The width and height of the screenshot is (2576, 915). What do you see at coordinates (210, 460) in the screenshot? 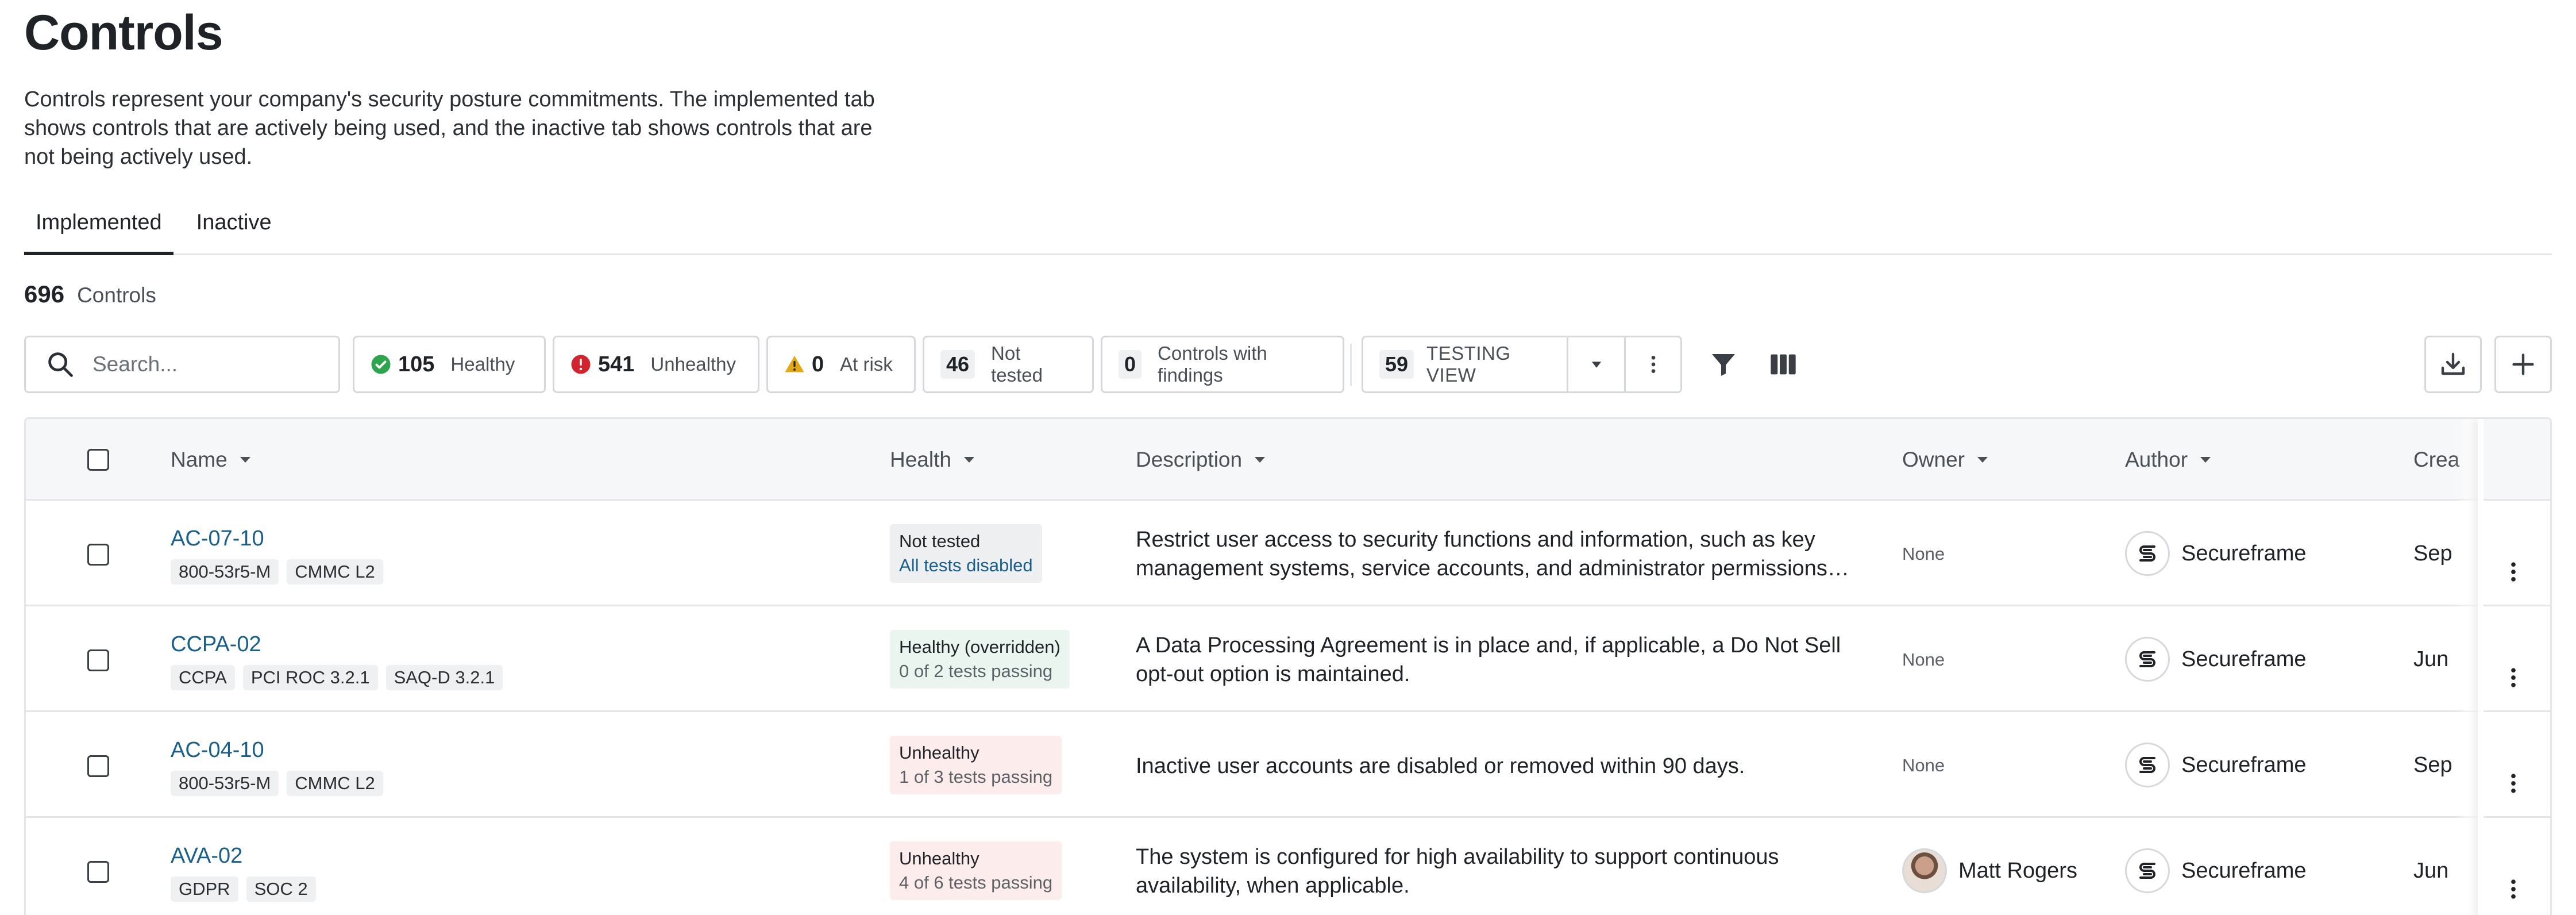
I see `column-header-name: Name` at bounding box center [210, 460].